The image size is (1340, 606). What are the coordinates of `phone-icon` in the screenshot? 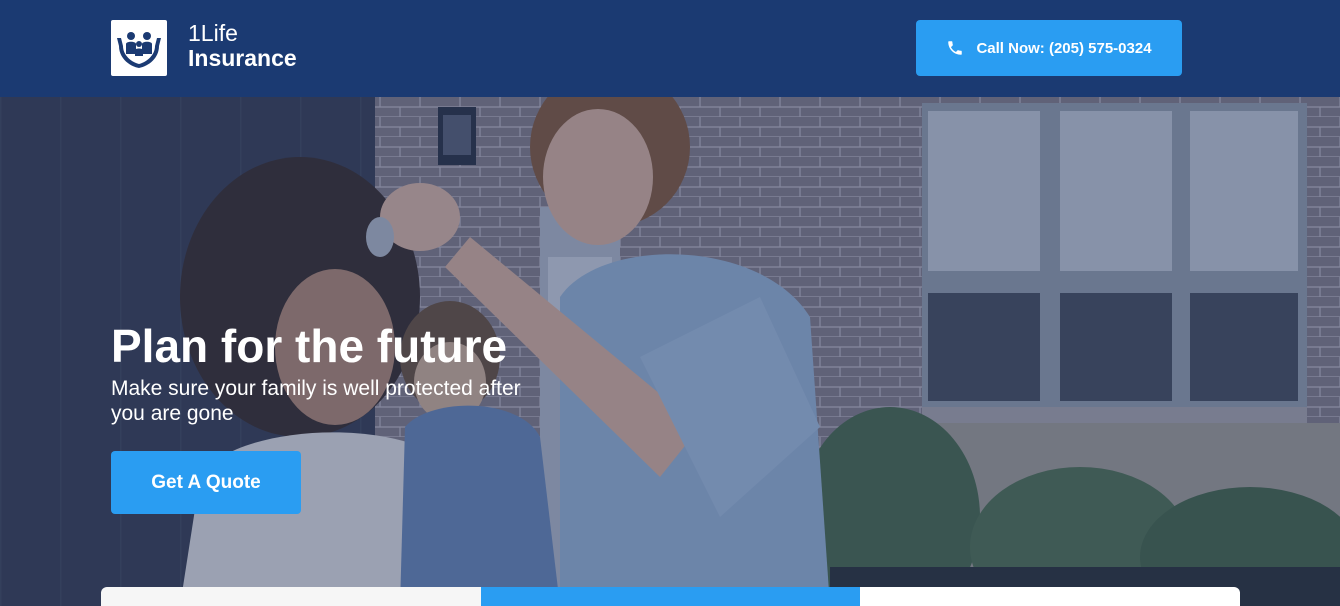 It's located at (955, 48).